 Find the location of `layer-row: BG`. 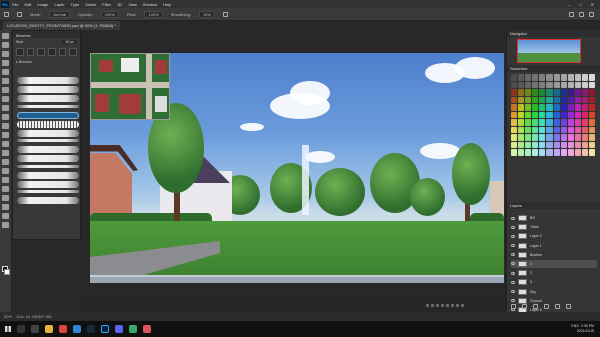

layer-row: BG is located at coordinates (554, 218).